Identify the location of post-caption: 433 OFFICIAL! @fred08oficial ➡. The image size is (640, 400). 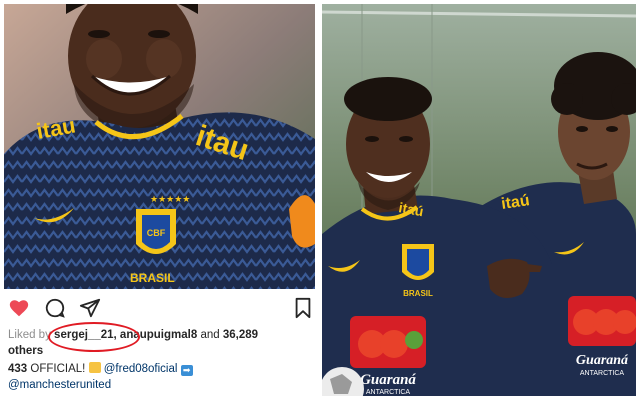
(160, 369).